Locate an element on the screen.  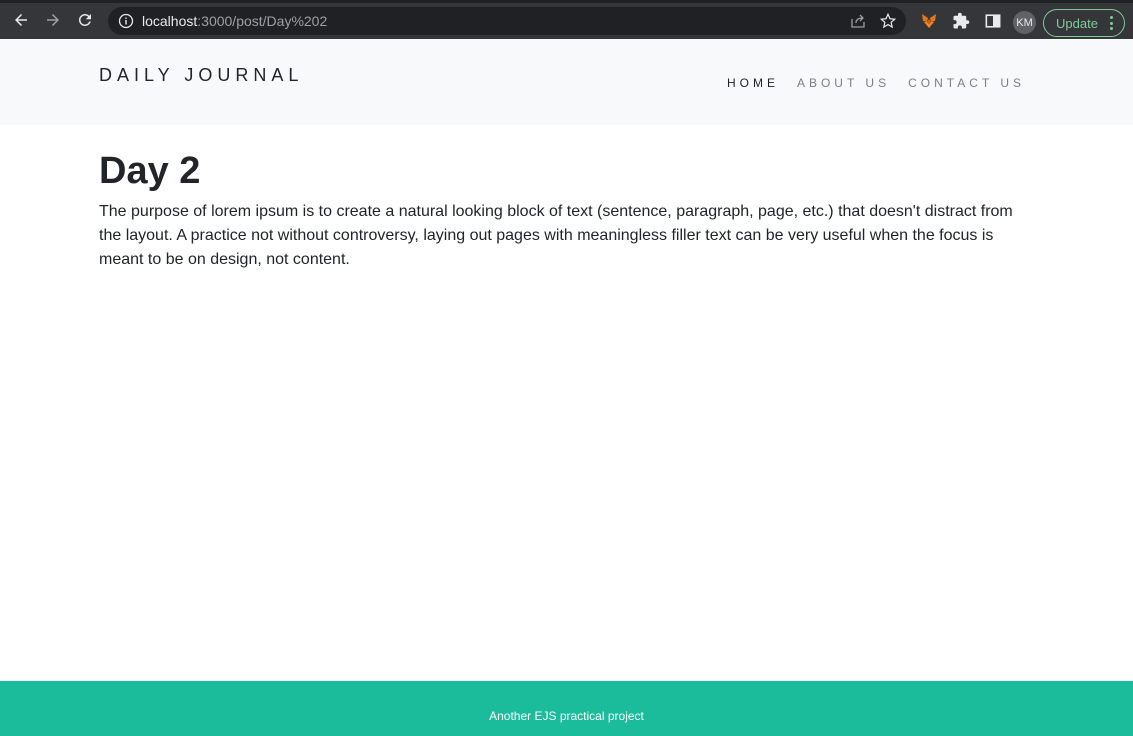
back-icon is located at coordinates (21, 20).